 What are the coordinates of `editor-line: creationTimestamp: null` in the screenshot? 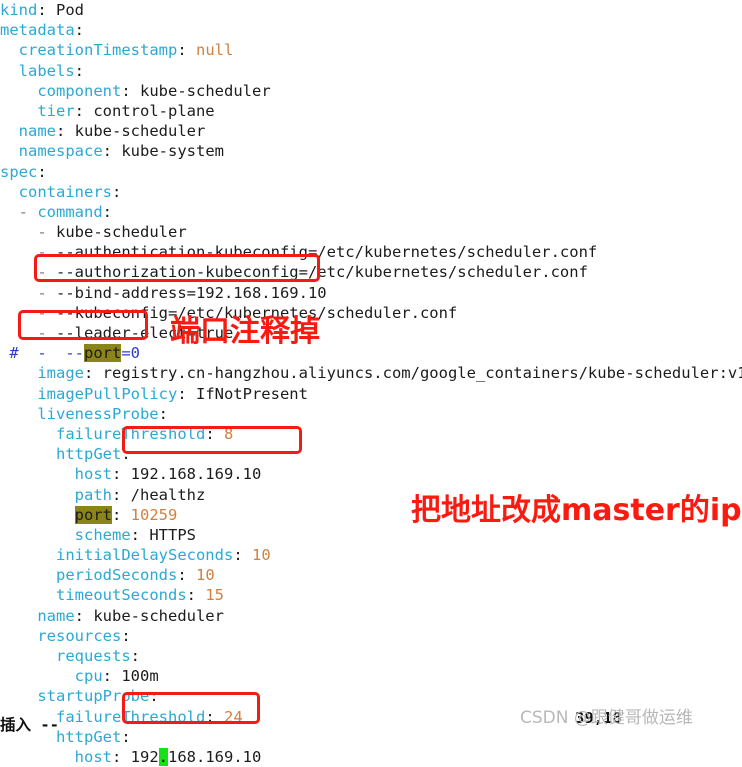 It's located at (371, 50).